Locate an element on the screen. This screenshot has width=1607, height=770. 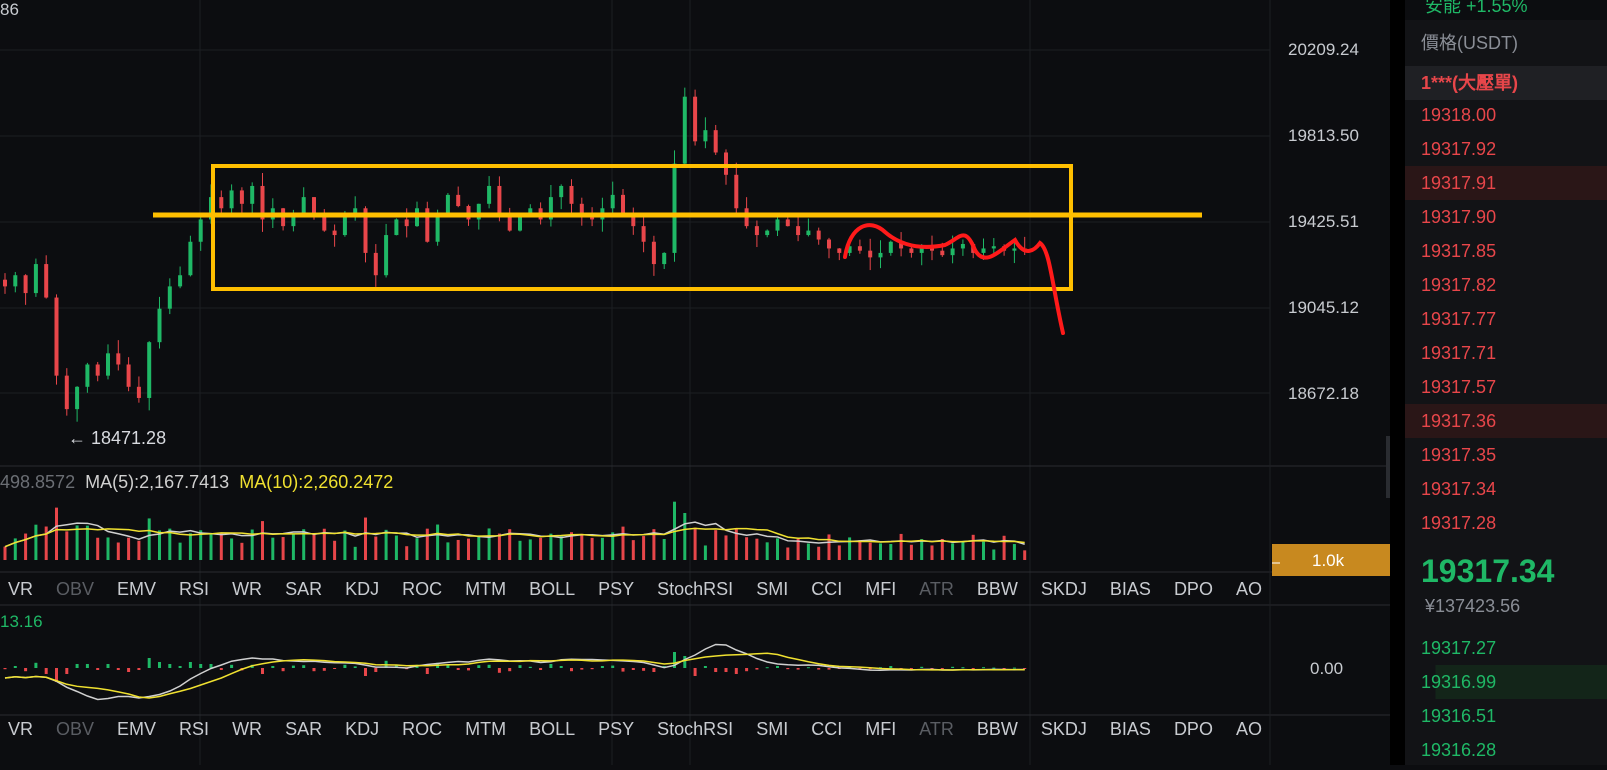
ma10-value: MA(10):2,260.2472 is located at coordinates (316, 482).